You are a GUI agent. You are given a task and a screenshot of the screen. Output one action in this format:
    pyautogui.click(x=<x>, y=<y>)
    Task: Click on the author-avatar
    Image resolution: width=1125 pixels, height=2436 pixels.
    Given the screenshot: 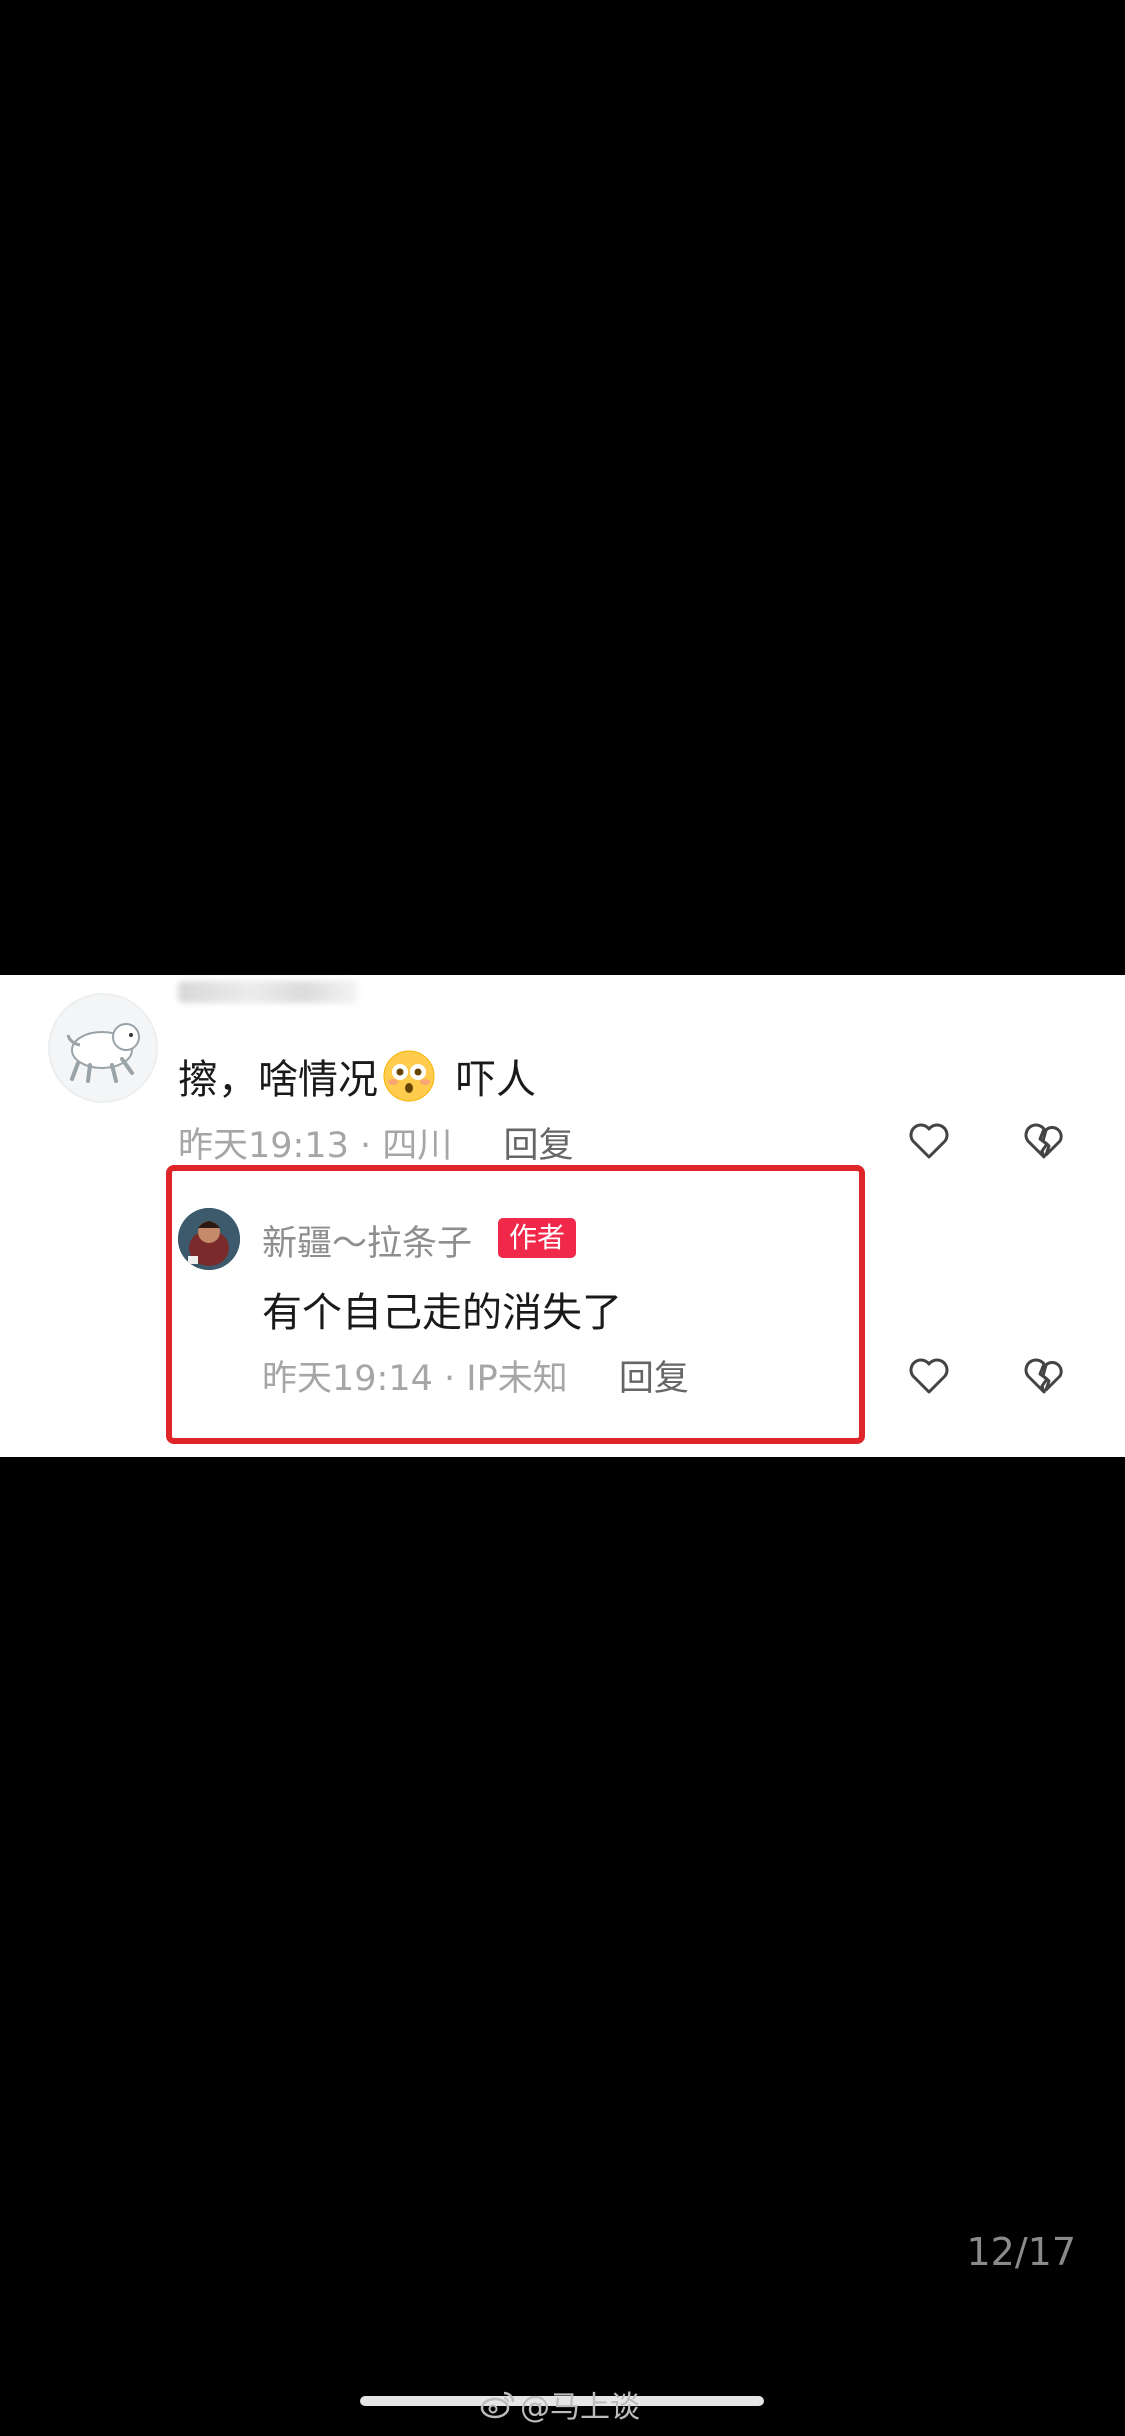 What is the action you would take?
    pyautogui.click(x=209, y=1239)
    